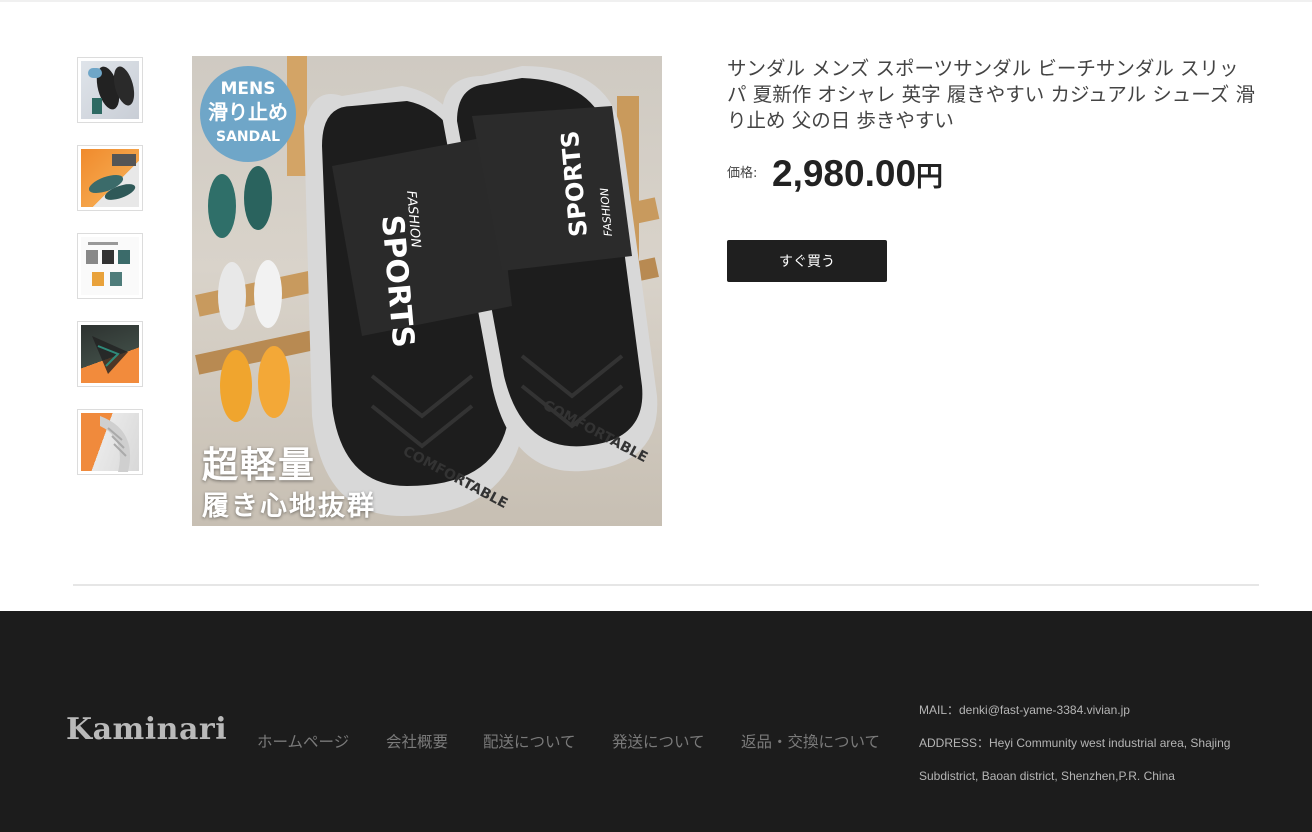 The height and width of the screenshot is (832, 1312). I want to click on product-price: 2,980.00円, so click(857, 176).